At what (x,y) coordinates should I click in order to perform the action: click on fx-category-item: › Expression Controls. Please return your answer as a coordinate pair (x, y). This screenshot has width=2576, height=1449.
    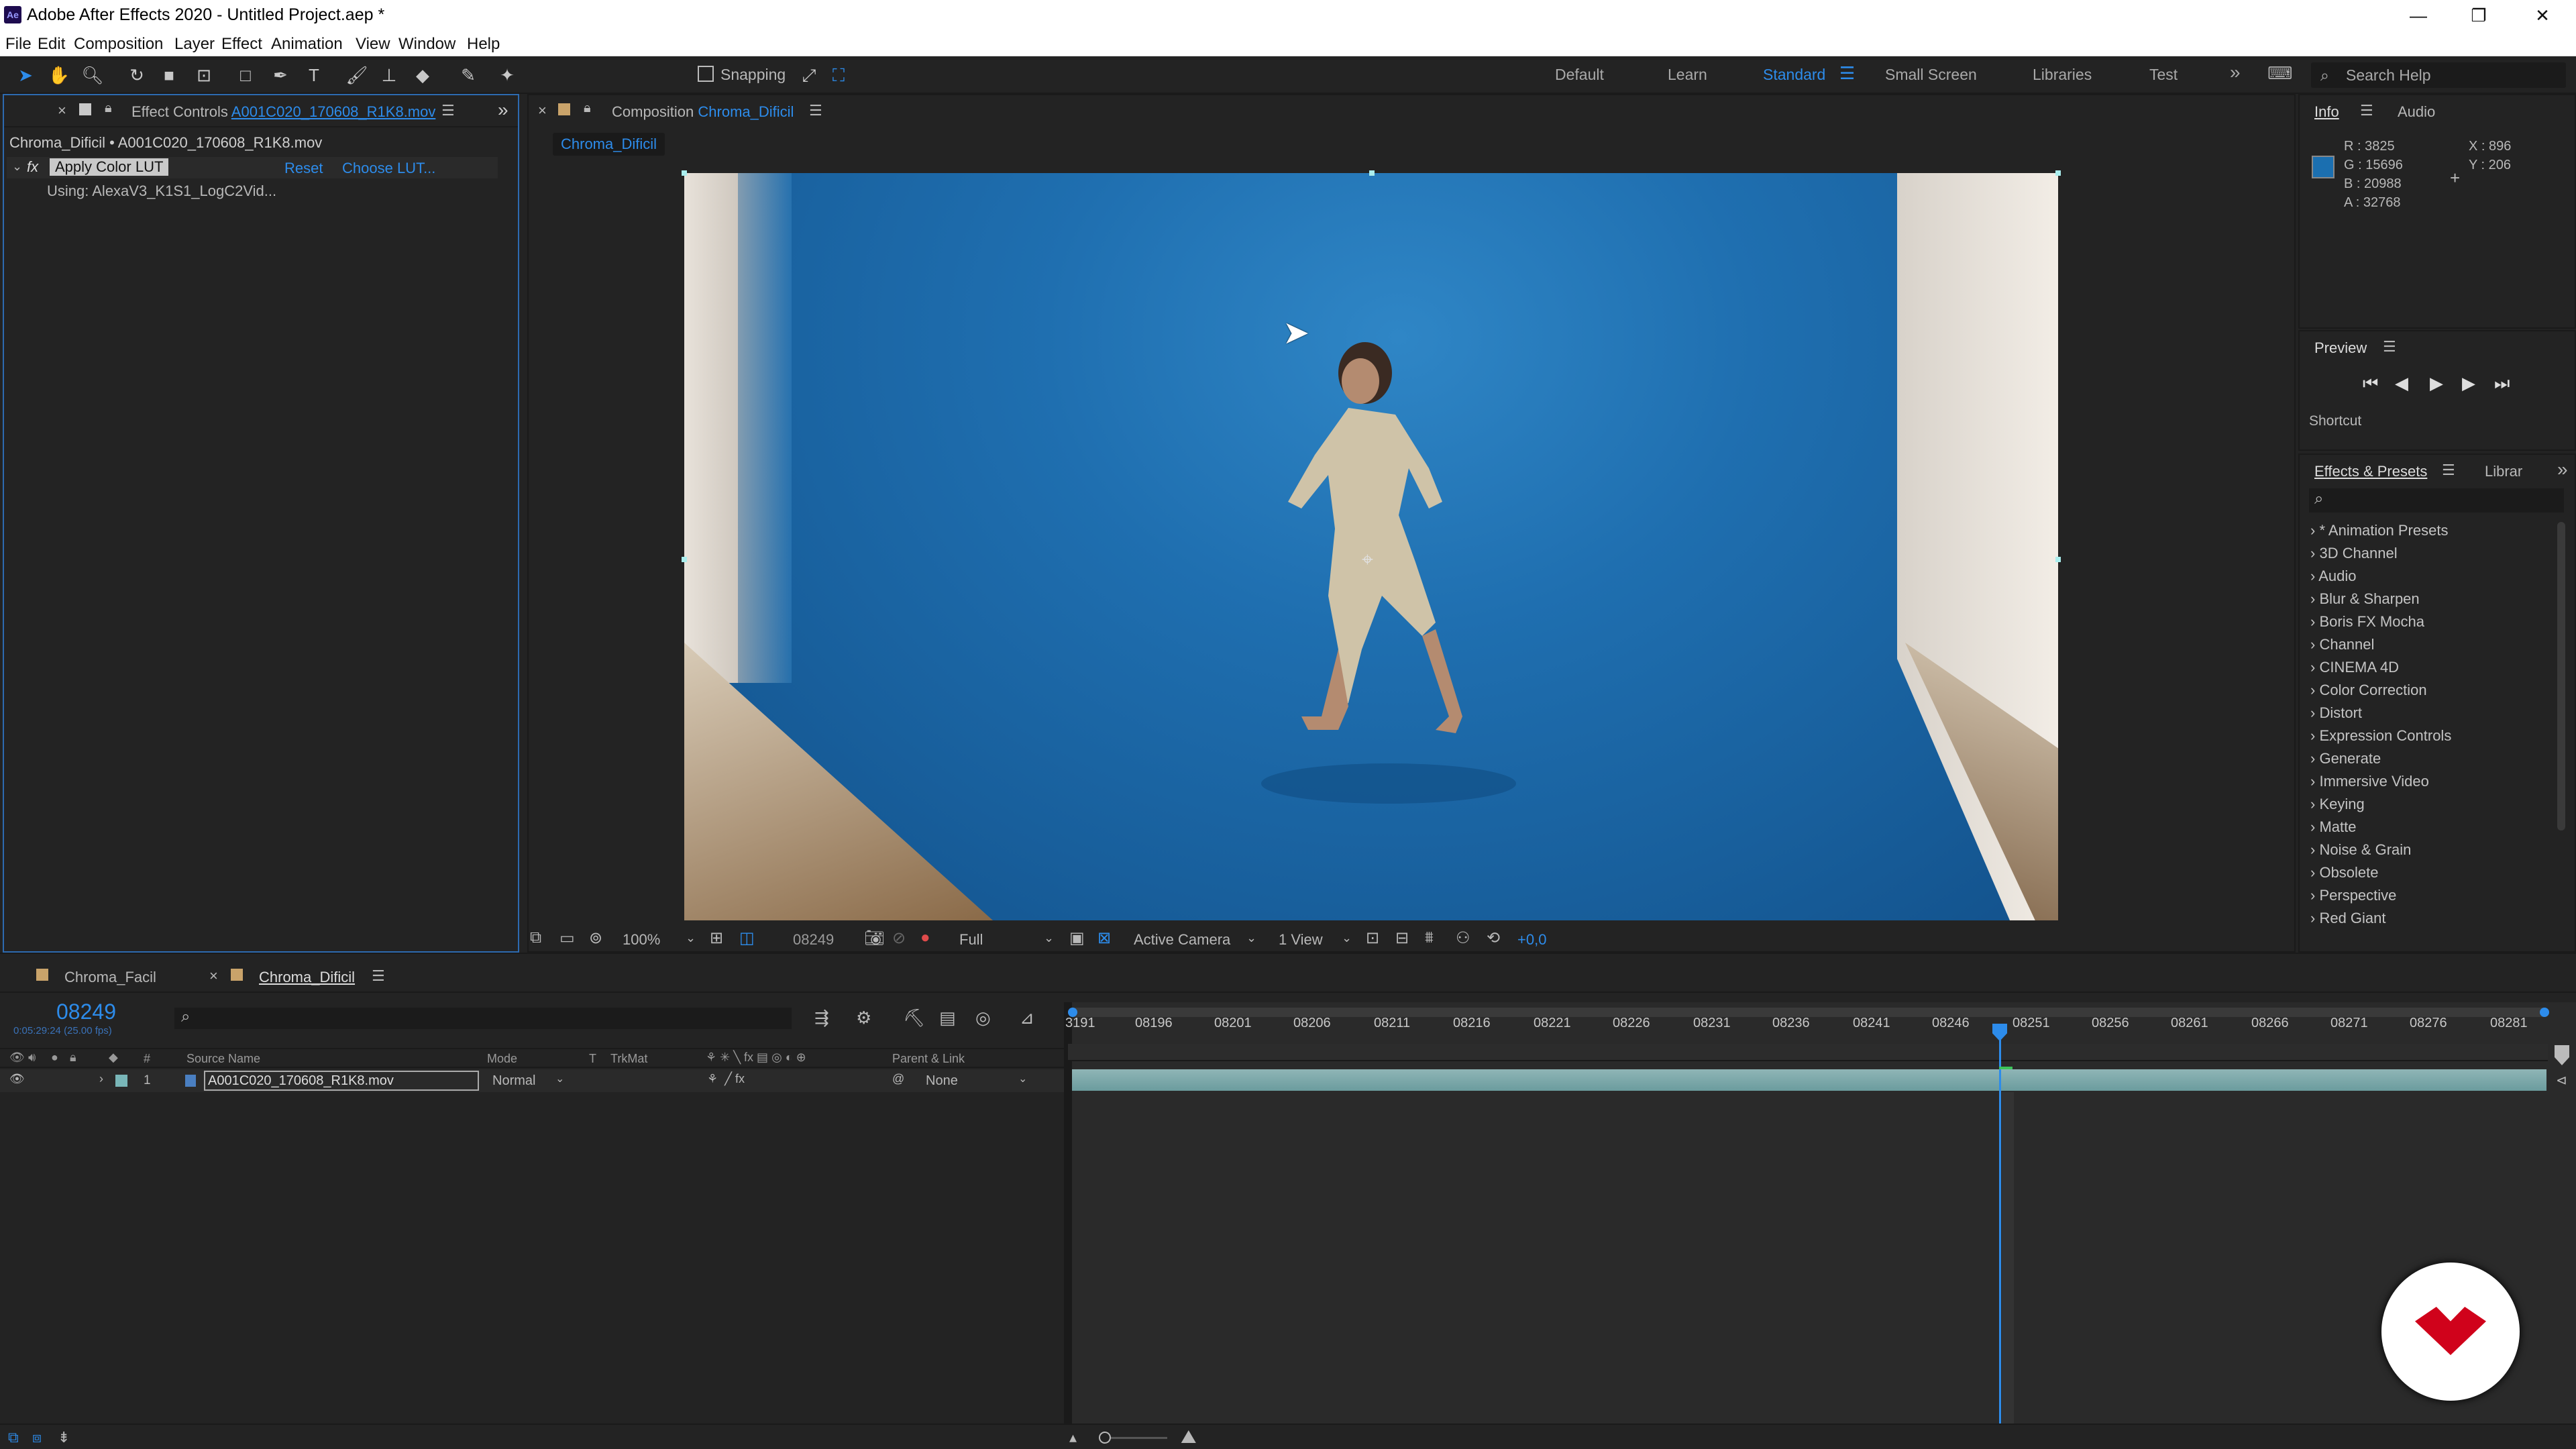
    Looking at the image, I should click on (2380, 736).